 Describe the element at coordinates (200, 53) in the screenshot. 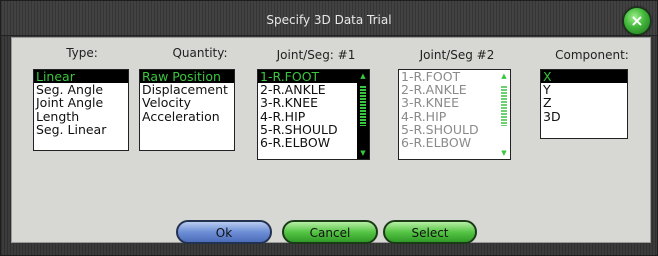

I see `quantity-label: Quantity:` at that location.